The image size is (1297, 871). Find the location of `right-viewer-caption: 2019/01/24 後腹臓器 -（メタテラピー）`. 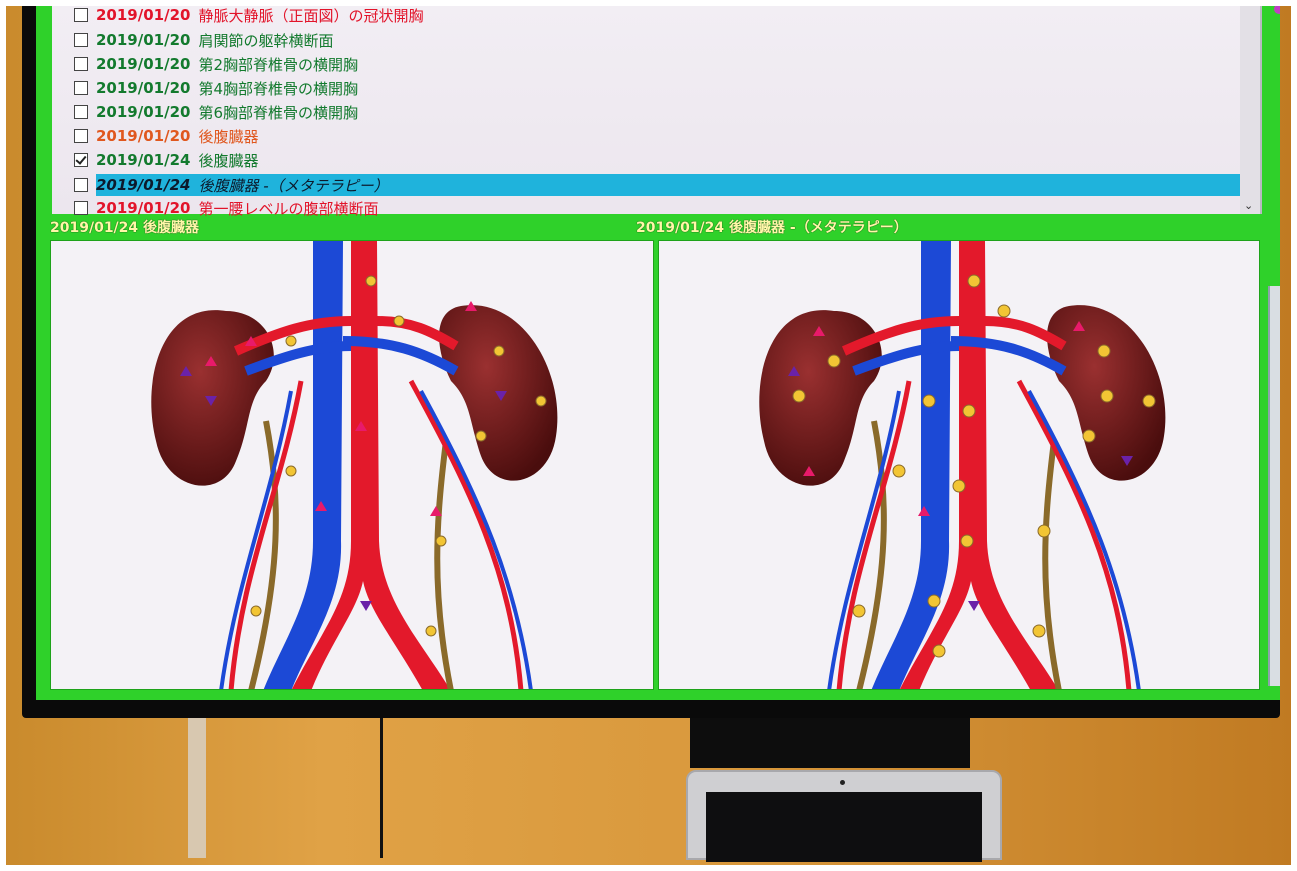

right-viewer-caption: 2019/01/24 後腹臓器 -（メタテラピー） is located at coordinates (772, 227).